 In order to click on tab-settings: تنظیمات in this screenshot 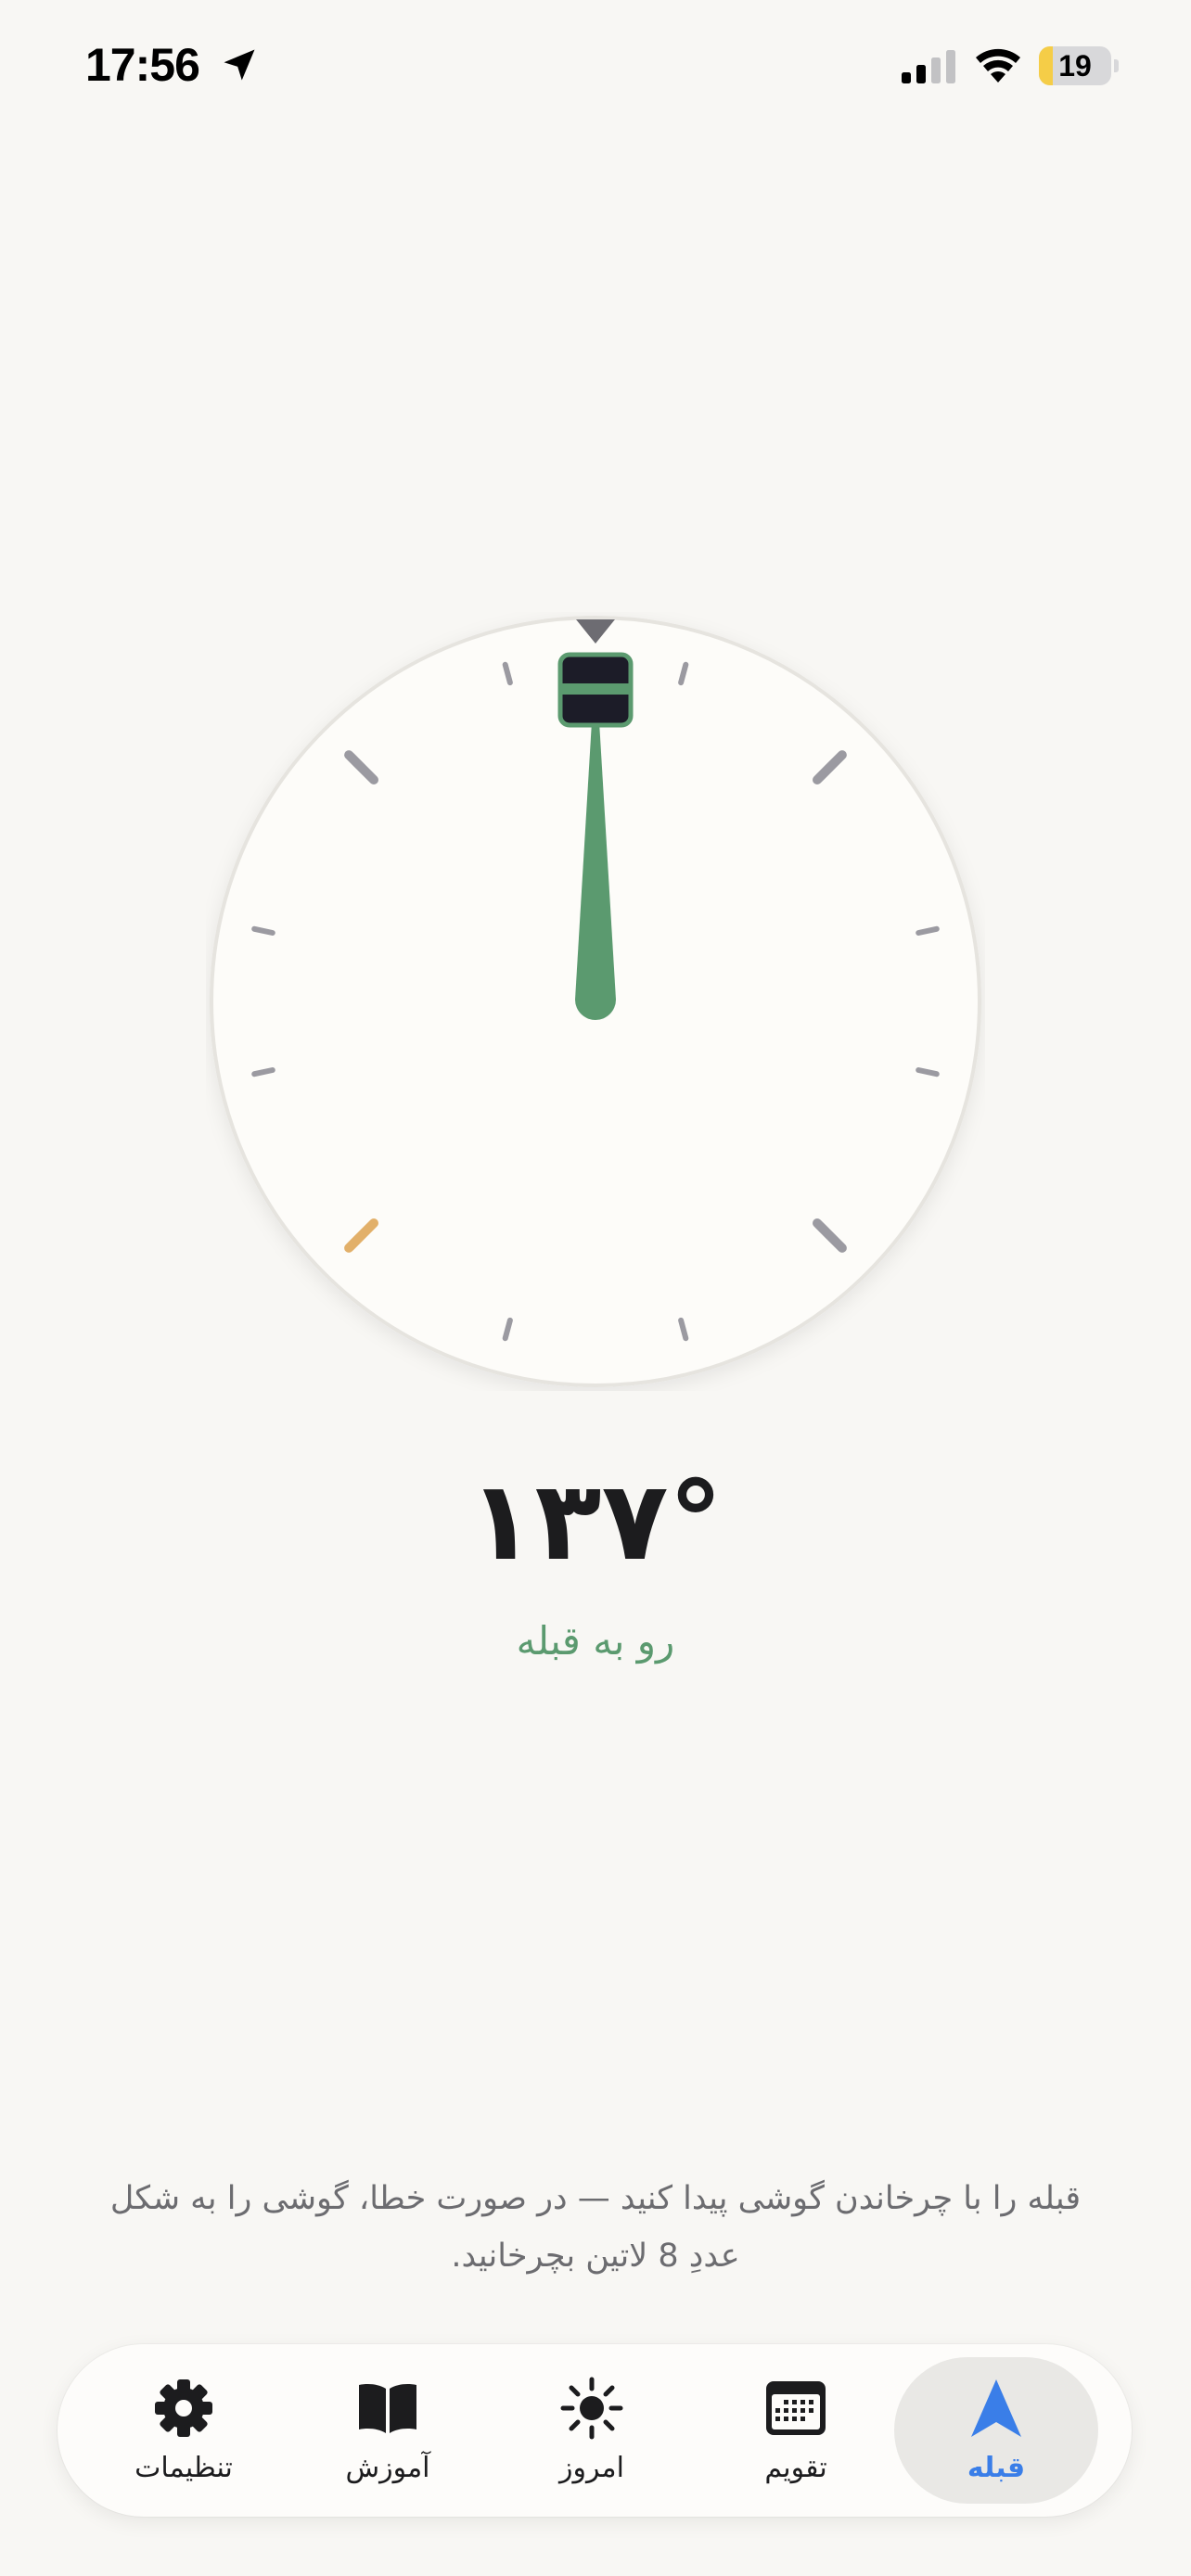, I will do `click(184, 2431)`.